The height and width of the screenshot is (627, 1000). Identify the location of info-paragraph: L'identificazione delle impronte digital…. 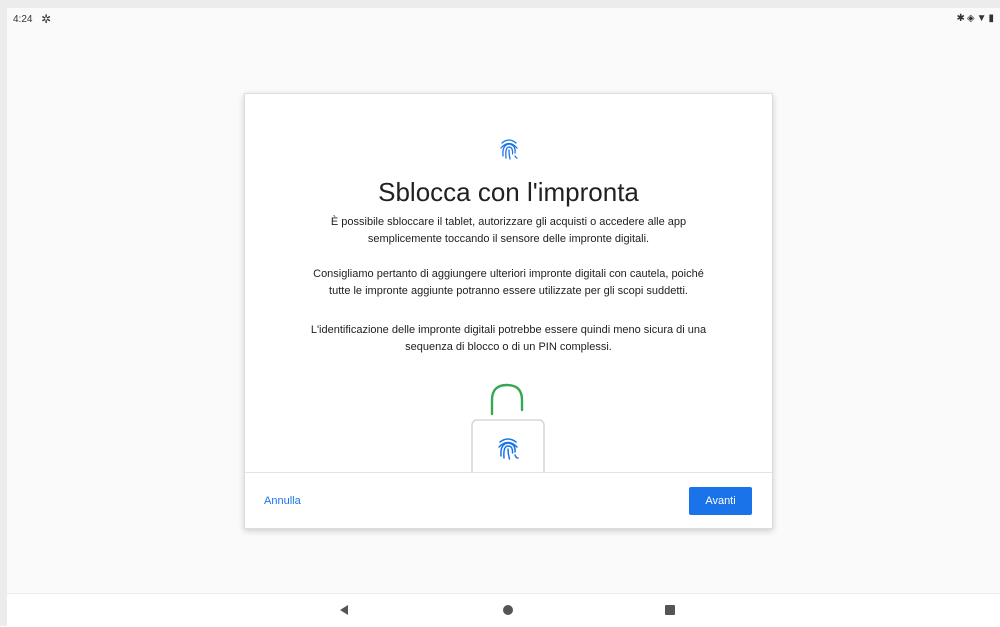
(508, 338).